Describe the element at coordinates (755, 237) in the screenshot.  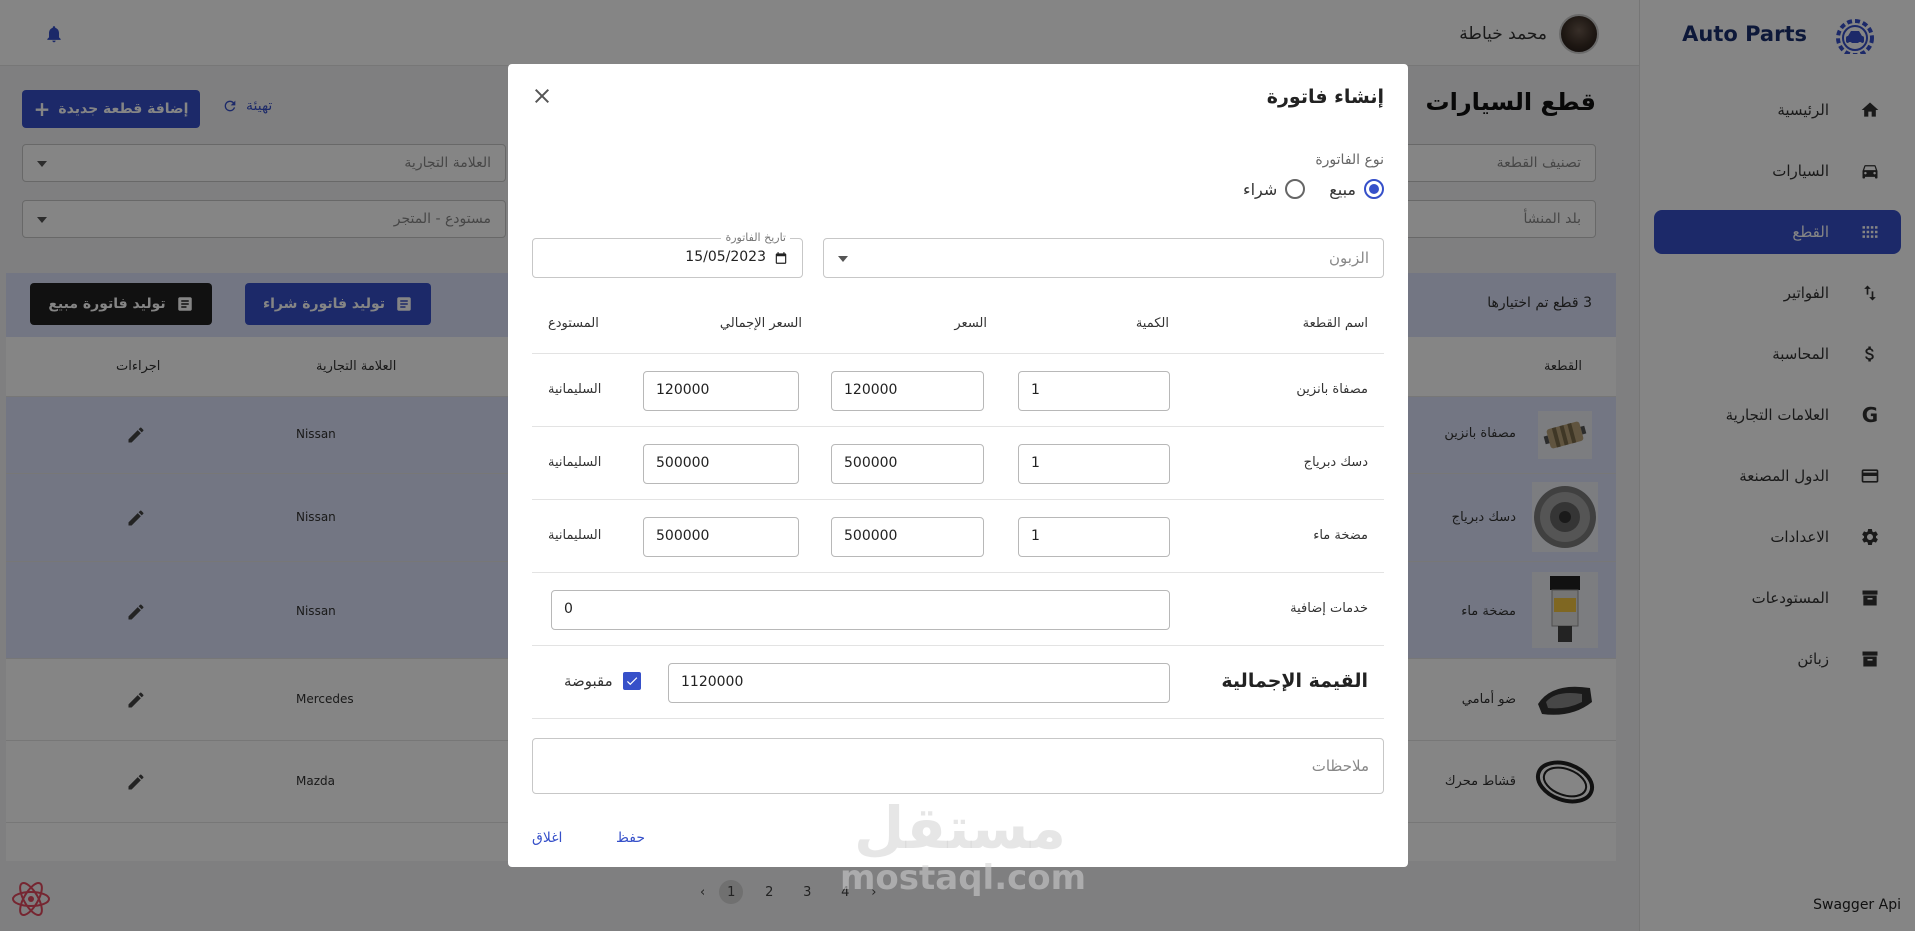
I see `invoice-date-label: تاريخ الفاتورة` at that location.